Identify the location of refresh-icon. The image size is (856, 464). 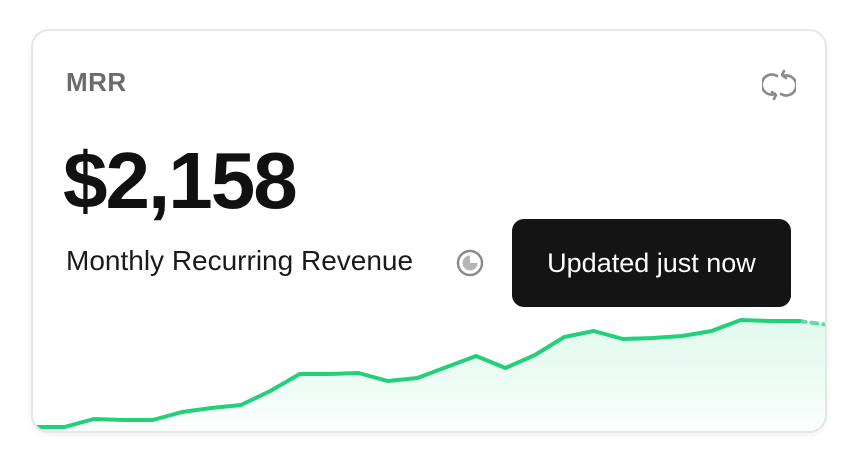
(779, 85).